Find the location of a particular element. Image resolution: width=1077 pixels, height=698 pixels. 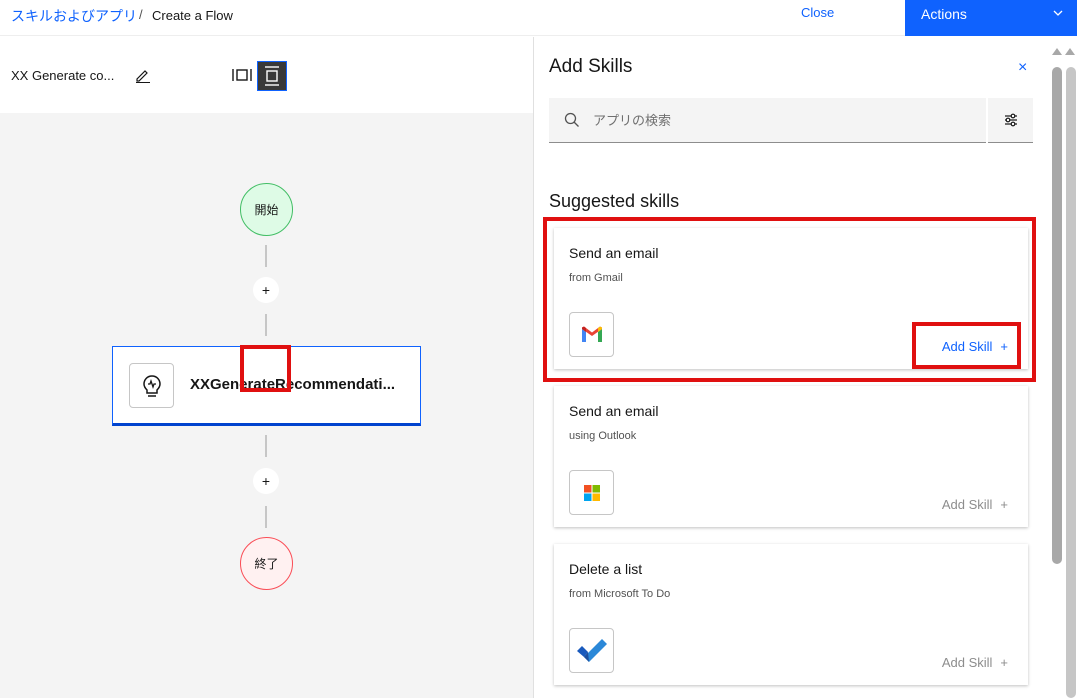

edit-icon is located at coordinates (143, 75).